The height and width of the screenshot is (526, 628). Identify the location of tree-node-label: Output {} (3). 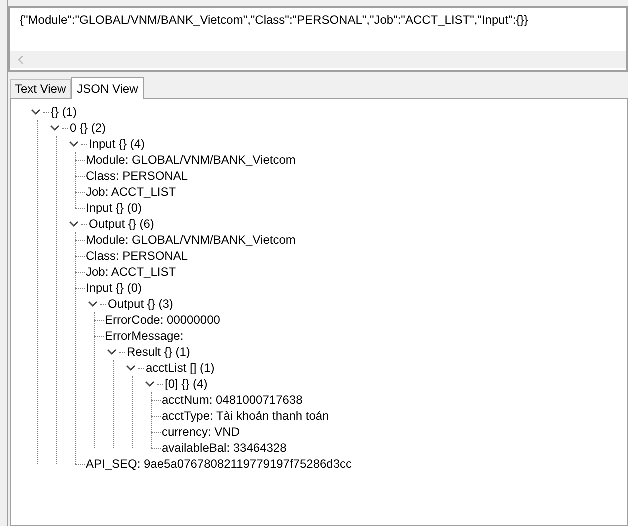
(141, 304).